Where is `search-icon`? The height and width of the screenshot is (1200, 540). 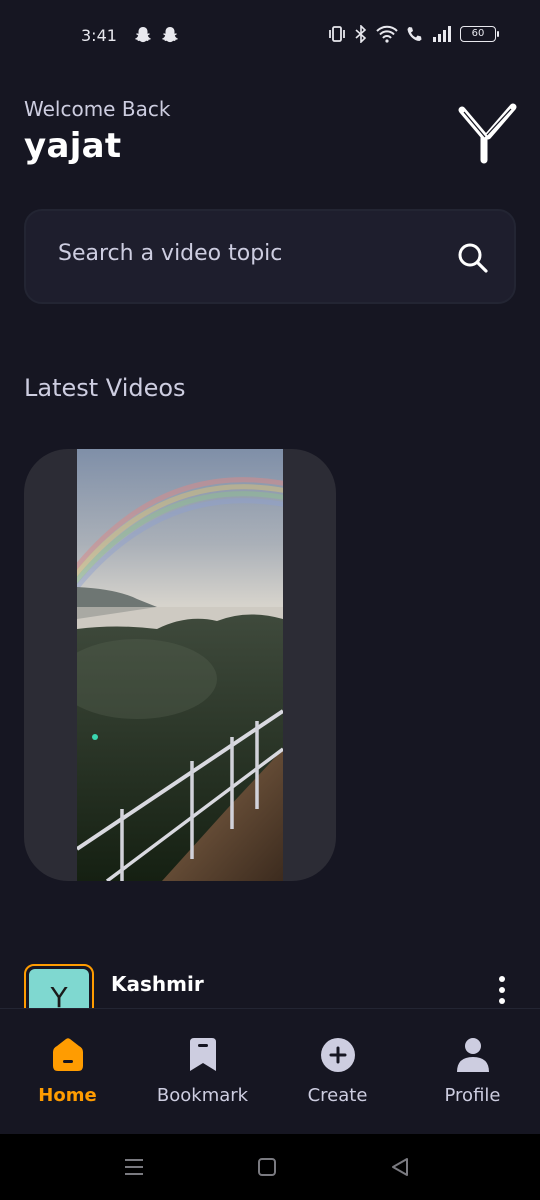
search-icon is located at coordinates (473, 258).